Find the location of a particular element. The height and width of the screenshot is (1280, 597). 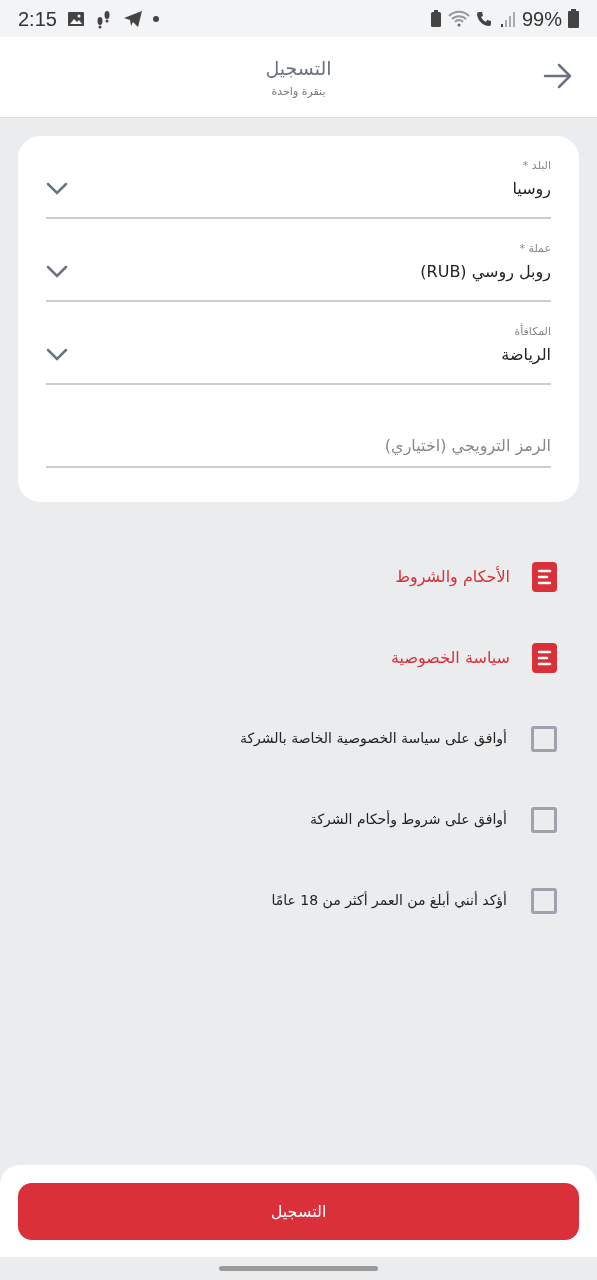

select-field: البلد * روسيا is located at coordinates (298, 188).